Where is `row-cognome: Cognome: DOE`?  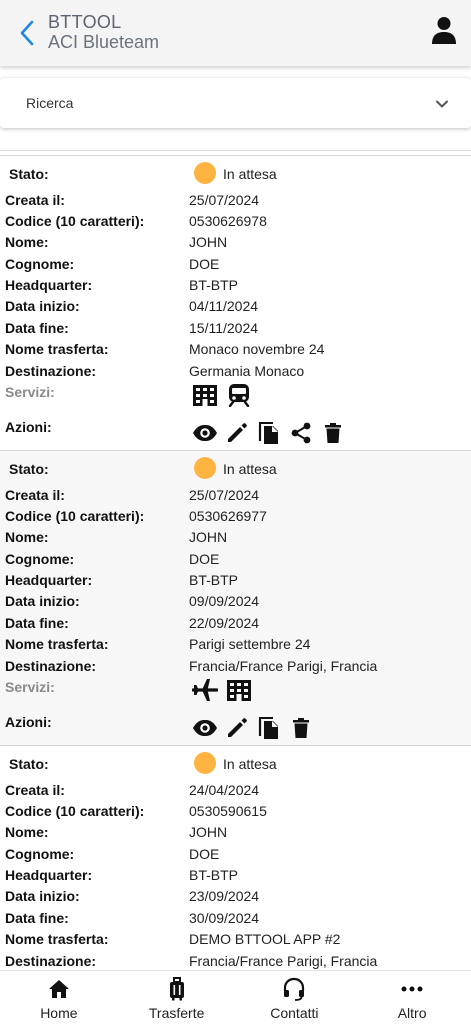
row-cognome: Cognome: DOE is located at coordinates (235, 264).